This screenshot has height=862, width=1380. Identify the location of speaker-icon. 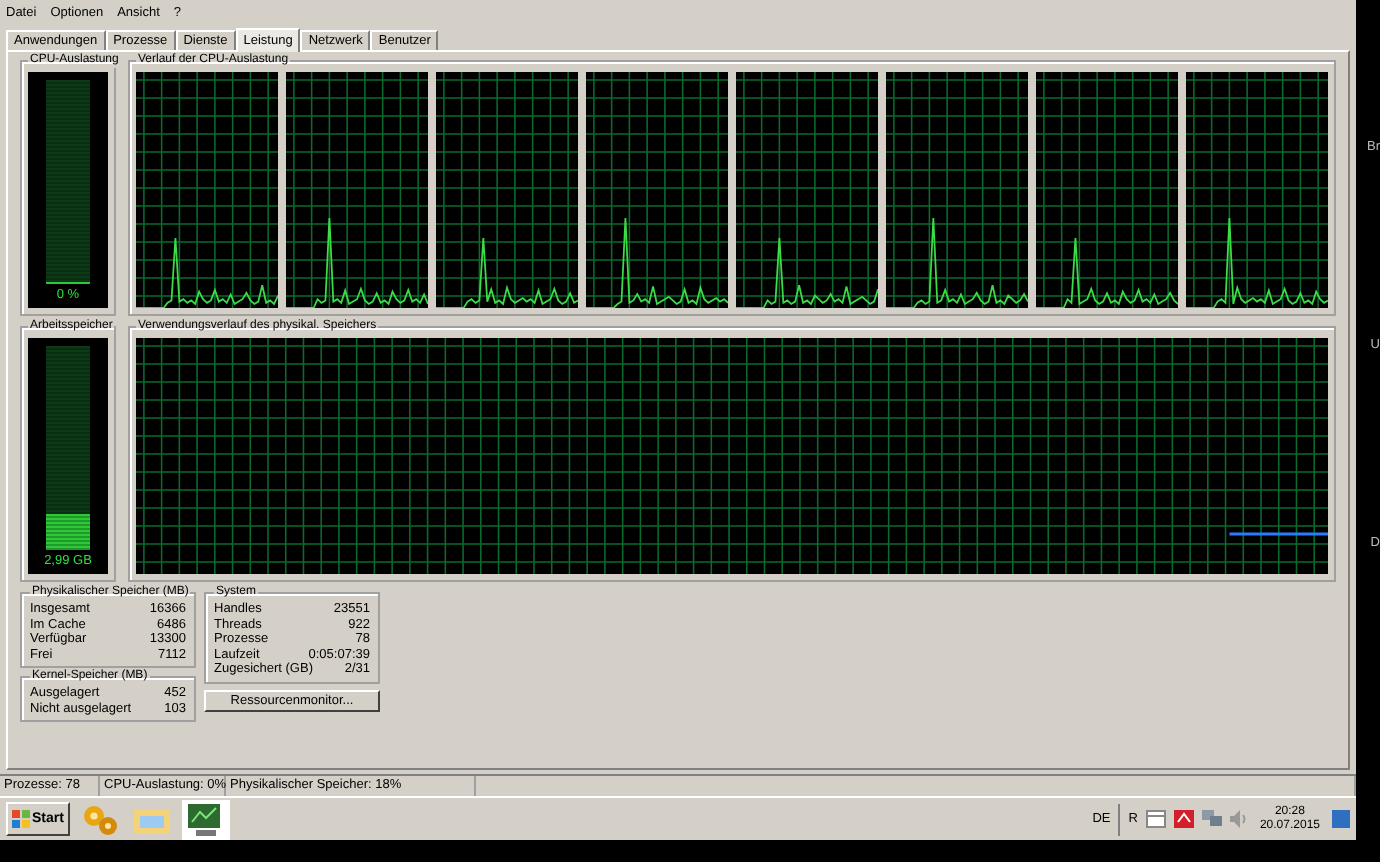
(1238, 819).